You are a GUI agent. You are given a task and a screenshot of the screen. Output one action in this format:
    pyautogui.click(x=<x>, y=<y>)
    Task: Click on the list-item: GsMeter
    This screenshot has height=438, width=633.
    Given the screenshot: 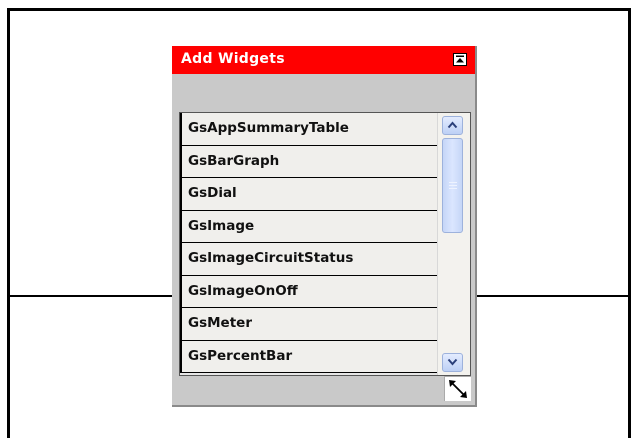 What is the action you would take?
    pyautogui.click(x=308, y=324)
    